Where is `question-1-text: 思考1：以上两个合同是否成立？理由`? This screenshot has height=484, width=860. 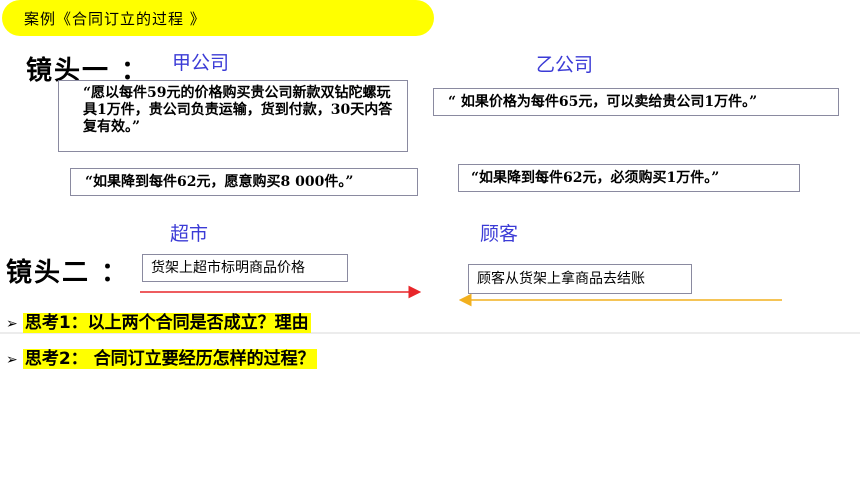
question-1-text: 思考1：以上两个合同是否成立？理由 is located at coordinates (166, 323).